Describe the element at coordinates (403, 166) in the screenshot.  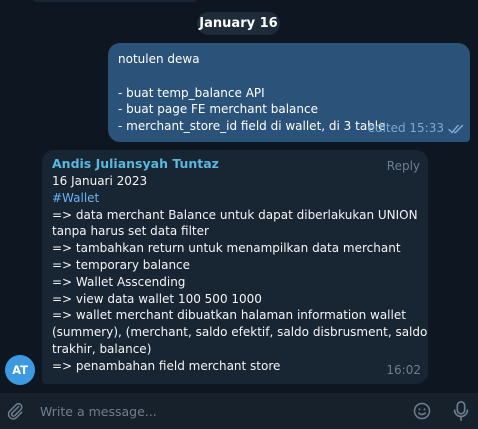
I see `reply-button: Reply` at that location.